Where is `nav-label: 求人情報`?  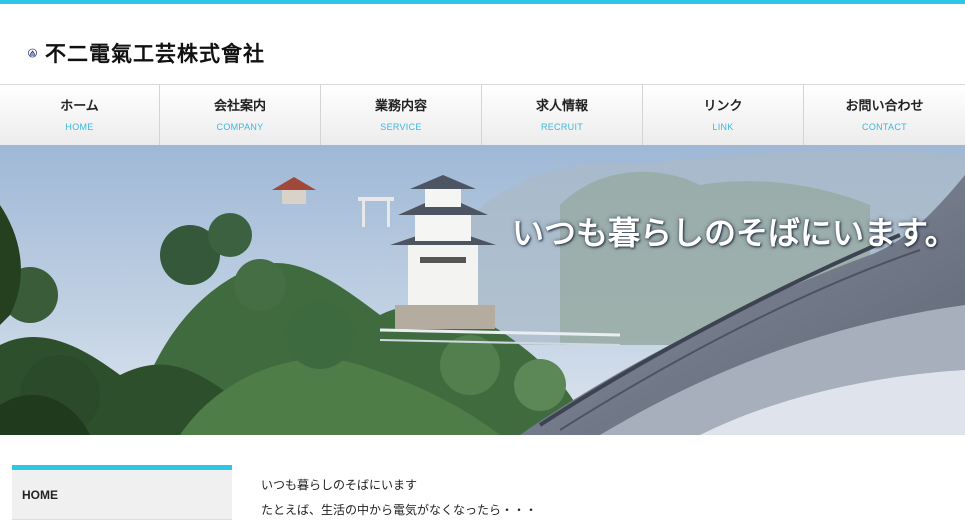 nav-label: 求人情報 is located at coordinates (561, 106).